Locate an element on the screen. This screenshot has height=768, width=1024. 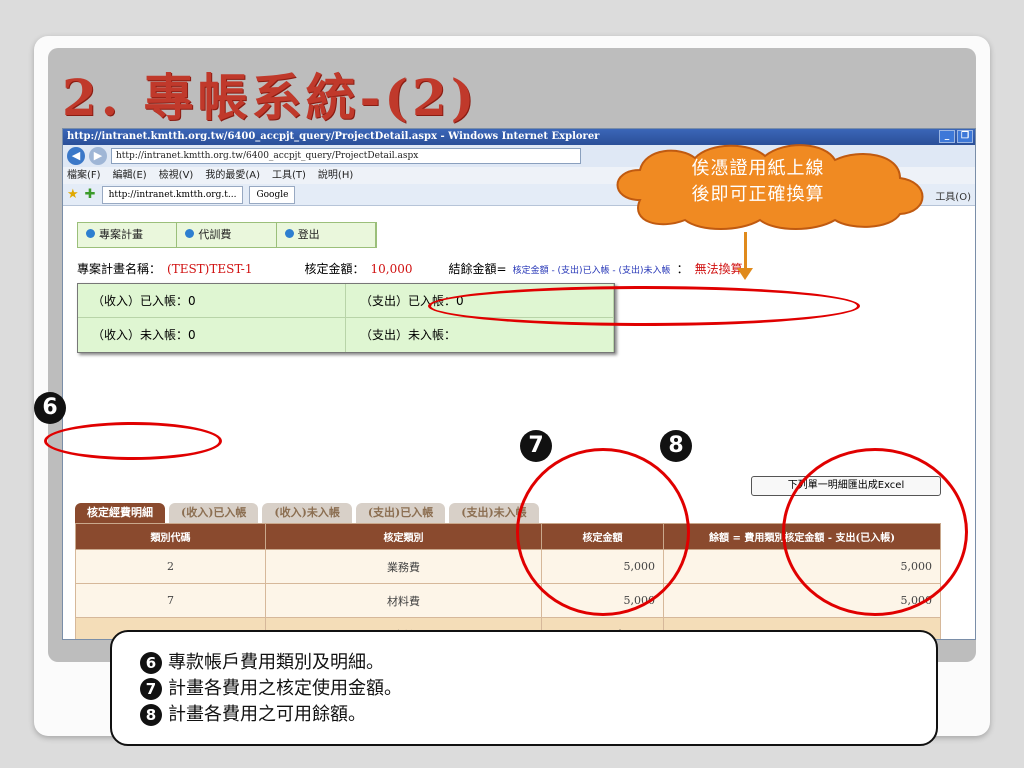
cell-code: 7 is located at coordinates (170, 600).